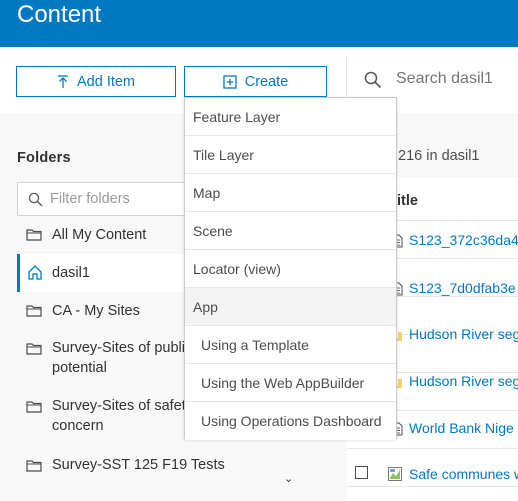  What do you see at coordinates (90, 199) in the screenshot?
I see `filter-placeholder: Filter folders` at bounding box center [90, 199].